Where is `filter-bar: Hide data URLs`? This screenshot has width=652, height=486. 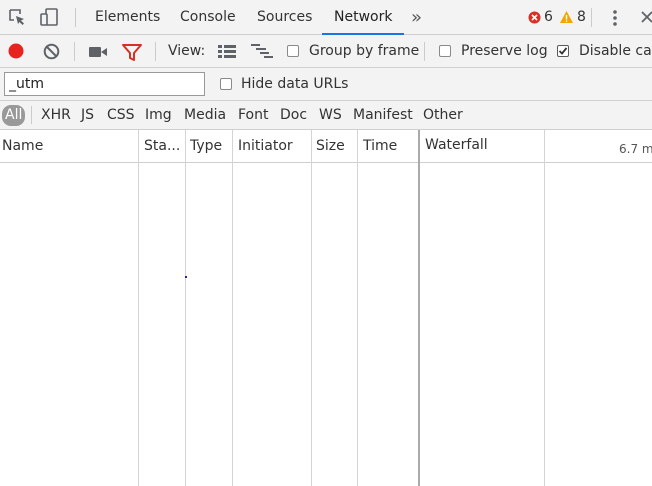
filter-bar: Hide data URLs is located at coordinates (326, 84).